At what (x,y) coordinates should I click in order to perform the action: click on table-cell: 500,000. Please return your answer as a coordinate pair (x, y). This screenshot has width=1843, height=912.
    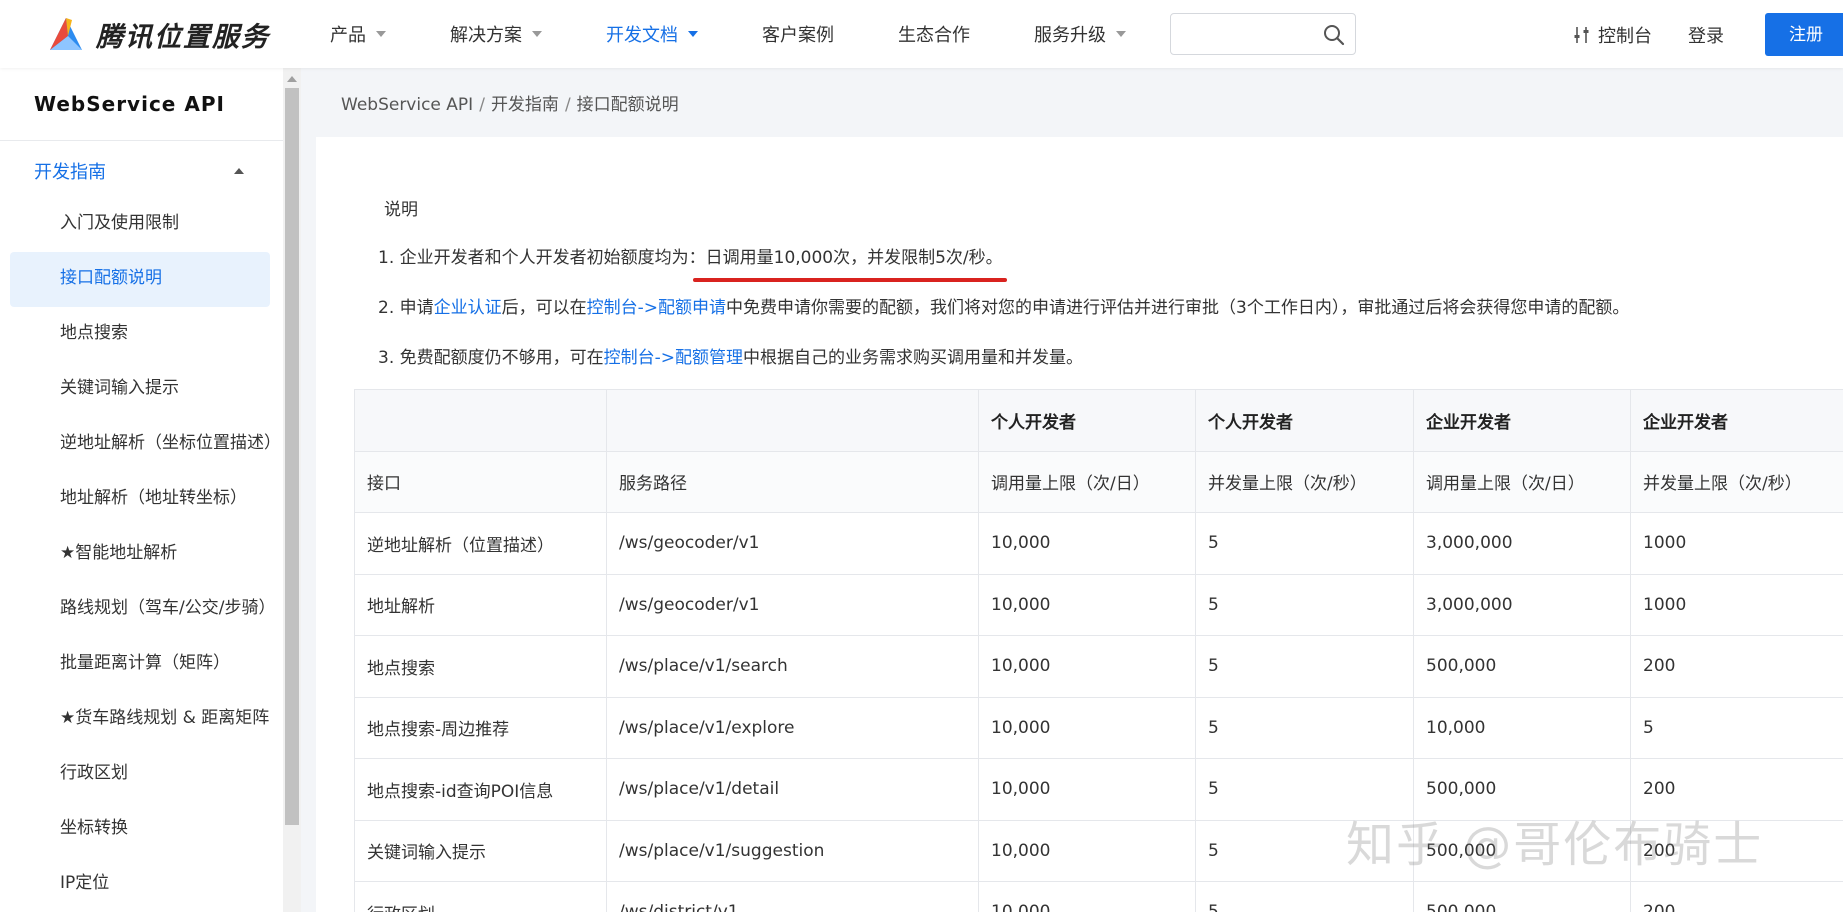
    Looking at the image, I should click on (1522, 896).